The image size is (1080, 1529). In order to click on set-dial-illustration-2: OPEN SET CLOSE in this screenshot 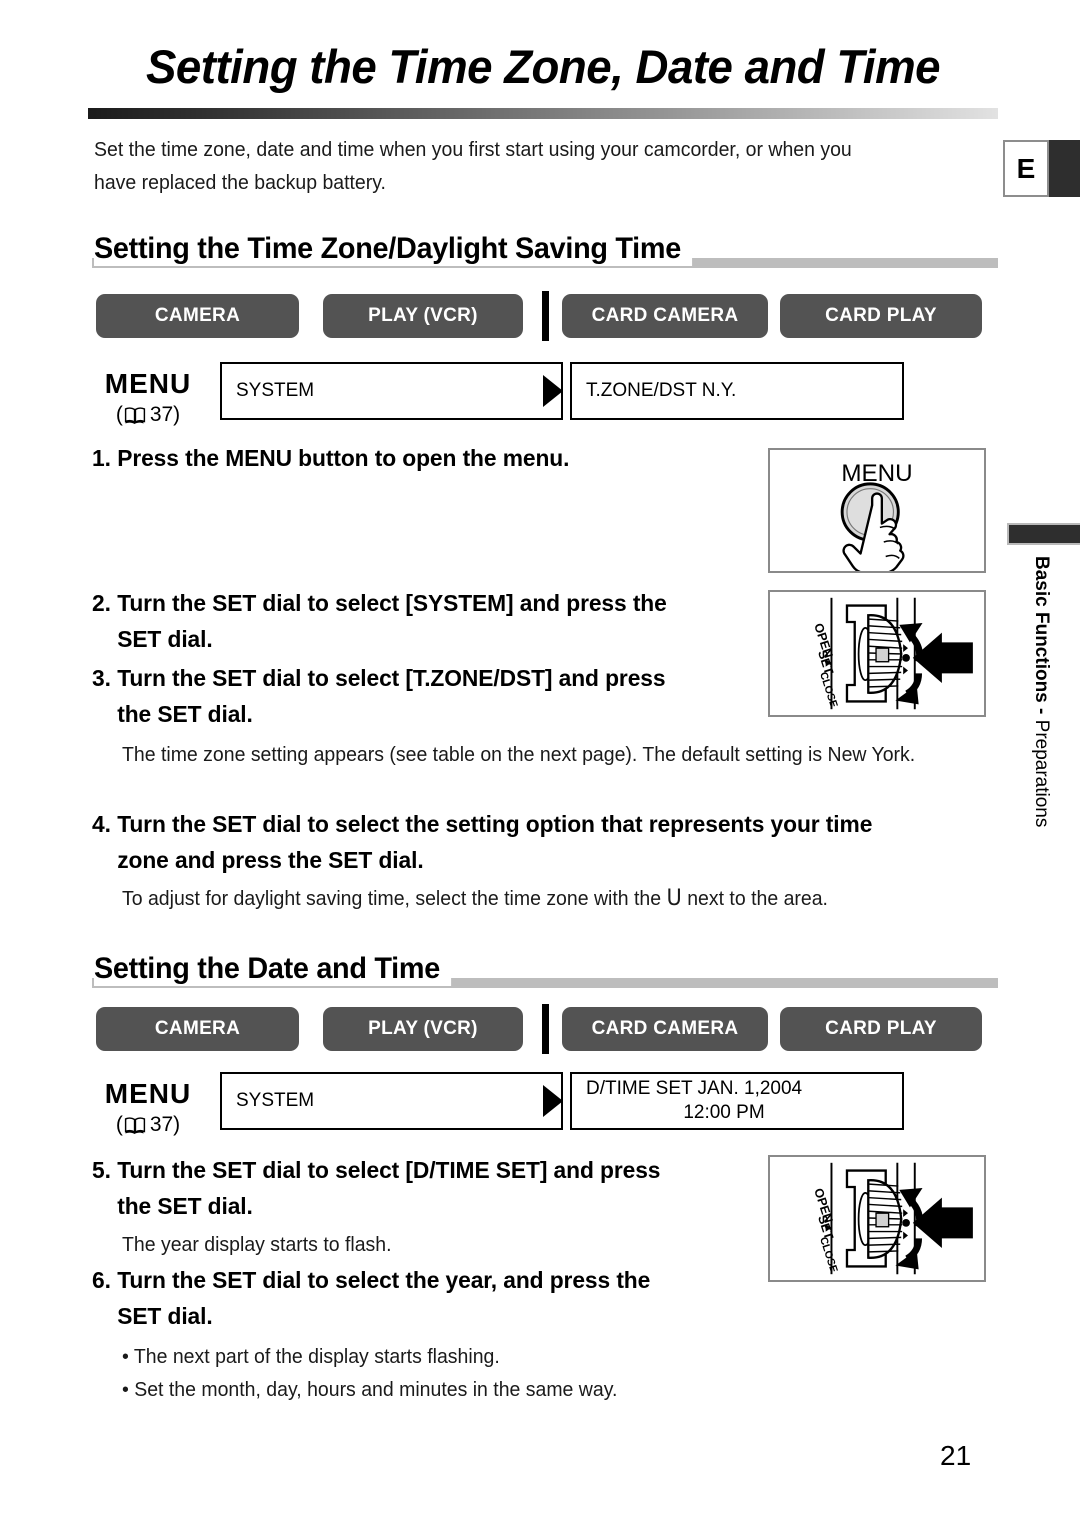, I will do `click(877, 1218)`.